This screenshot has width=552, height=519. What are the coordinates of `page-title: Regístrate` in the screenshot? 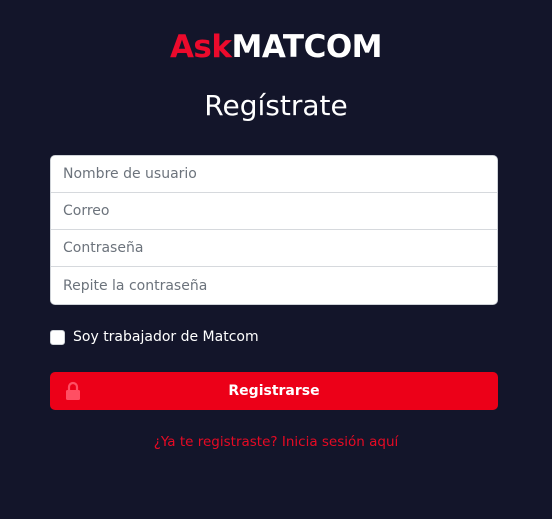 It's located at (276, 105).